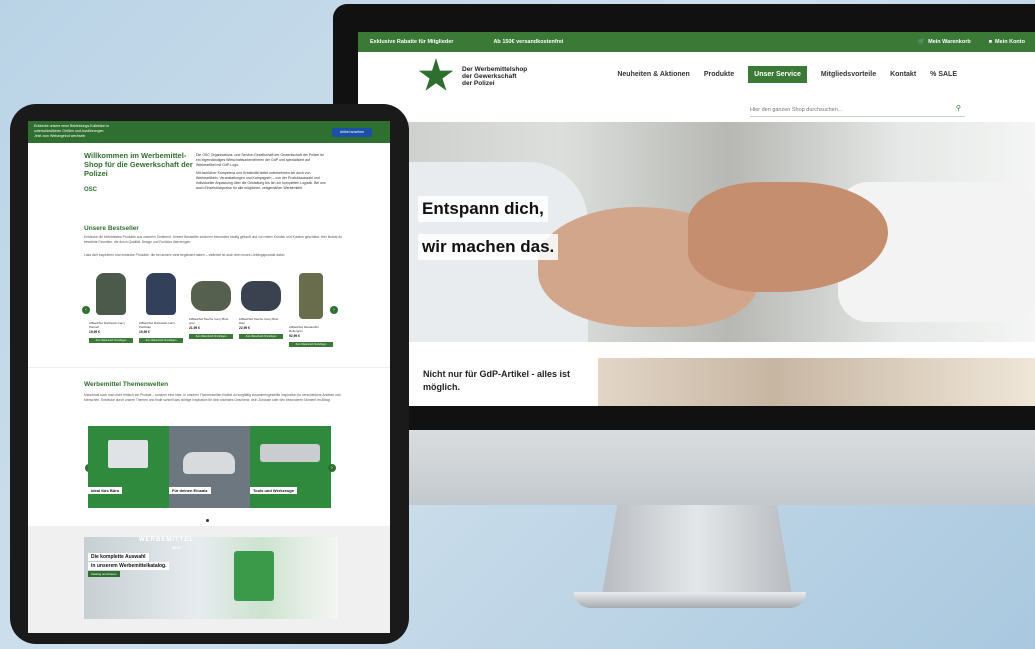 This screenshot has width=1035, height=649. Describe the element at coordinates (294, 336) in the screenshot. I see `product-price: 92,99 €` at that location.